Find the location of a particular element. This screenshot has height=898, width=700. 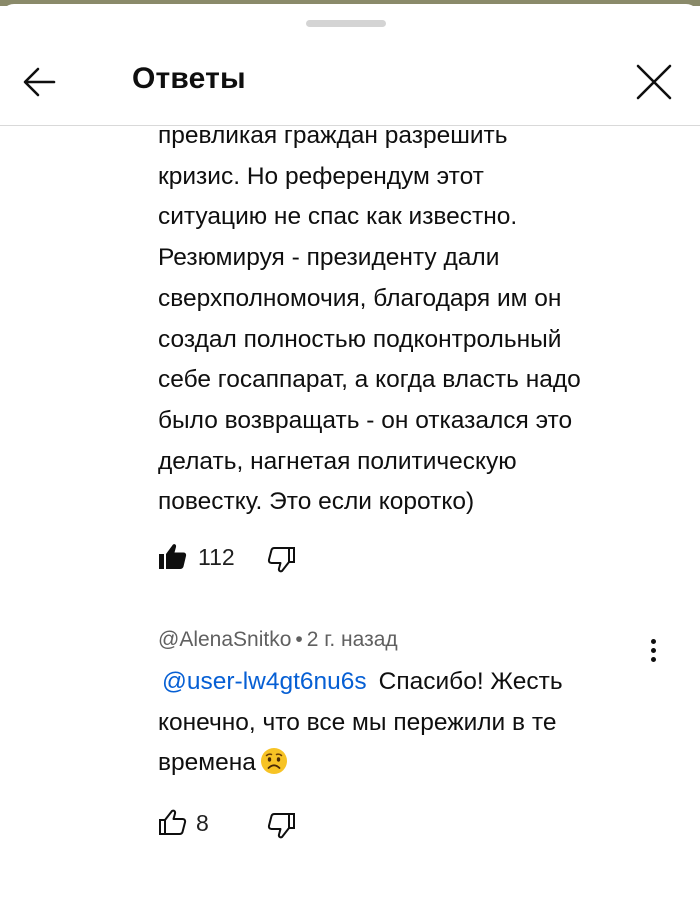

back-button is located at coordinates (40, 82).